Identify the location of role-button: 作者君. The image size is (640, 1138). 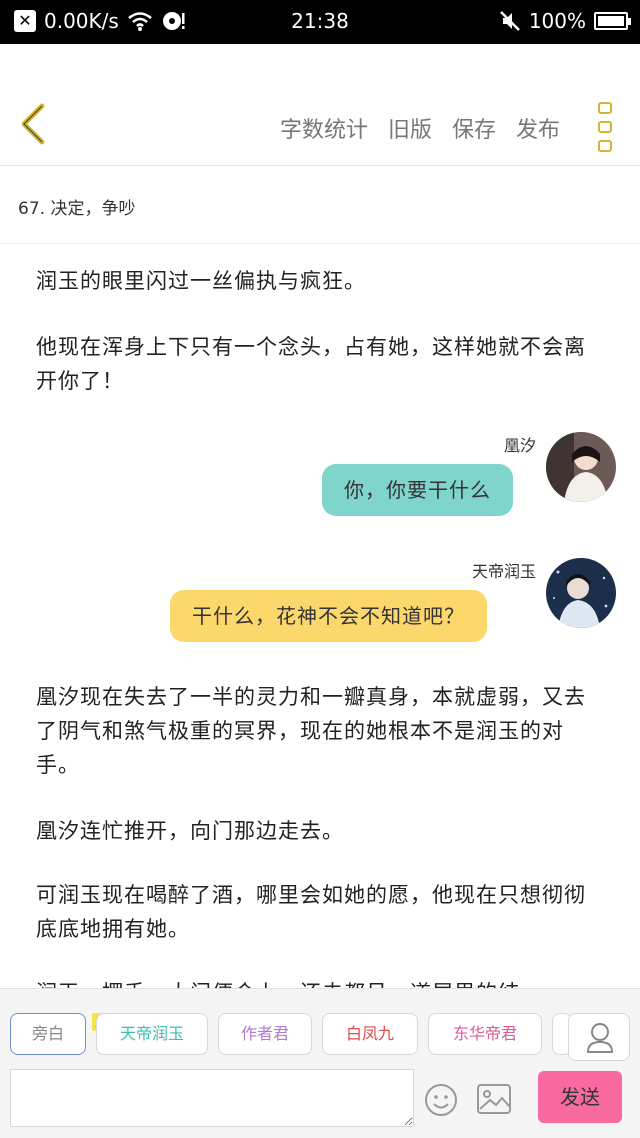
(265, 1034).